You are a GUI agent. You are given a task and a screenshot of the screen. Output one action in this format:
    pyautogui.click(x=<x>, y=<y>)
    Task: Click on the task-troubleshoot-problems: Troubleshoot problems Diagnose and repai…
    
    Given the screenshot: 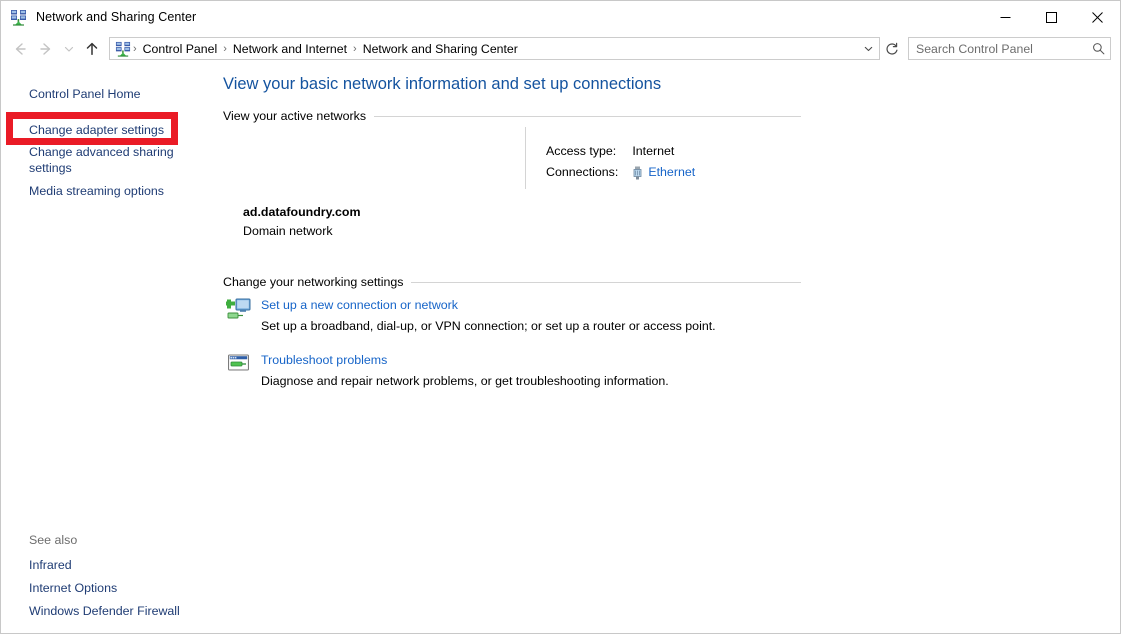 What is the action you would take?
    pyautogui.click(x=447, y=370)
    